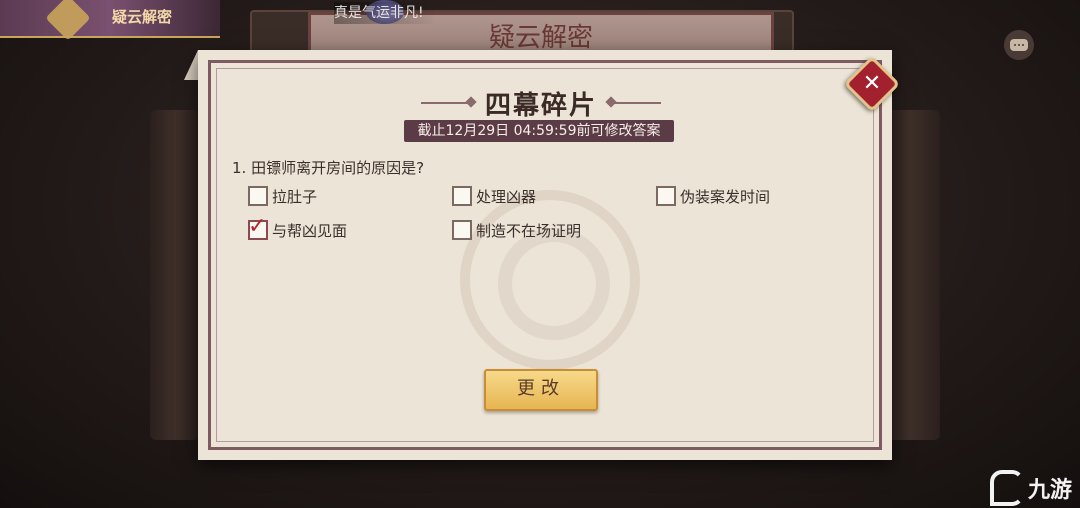  Describe the element at coordinates (1050, 490) in the screenshot. I see `brand-name: 九游` at that location.